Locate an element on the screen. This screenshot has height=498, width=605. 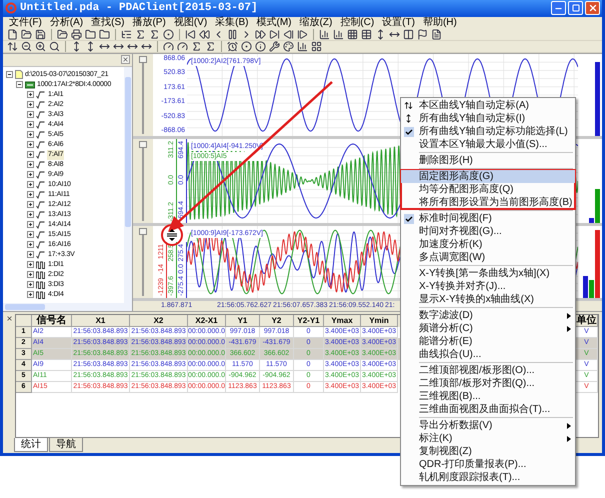
menu-bar-item: 采集(B) is located at coordinates (231, 22).